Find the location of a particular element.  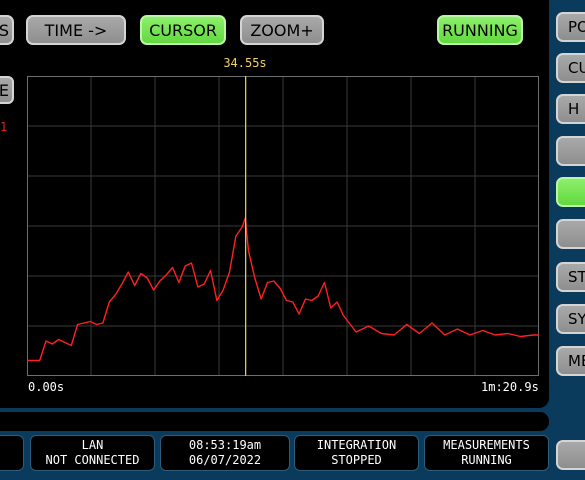

status-date: 06/07/2022 is located at coordinates (225, 460).